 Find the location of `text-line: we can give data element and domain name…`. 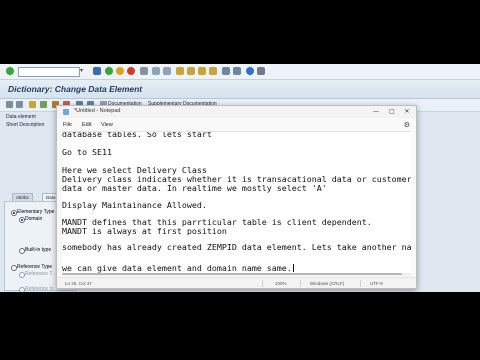

text-line: we can give data element and domain name… is located at coordinates (177, 268).